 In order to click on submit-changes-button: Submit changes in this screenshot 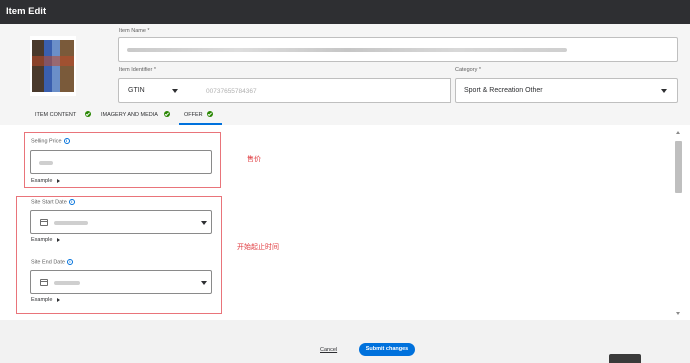, I will do `click(387, 349)`.